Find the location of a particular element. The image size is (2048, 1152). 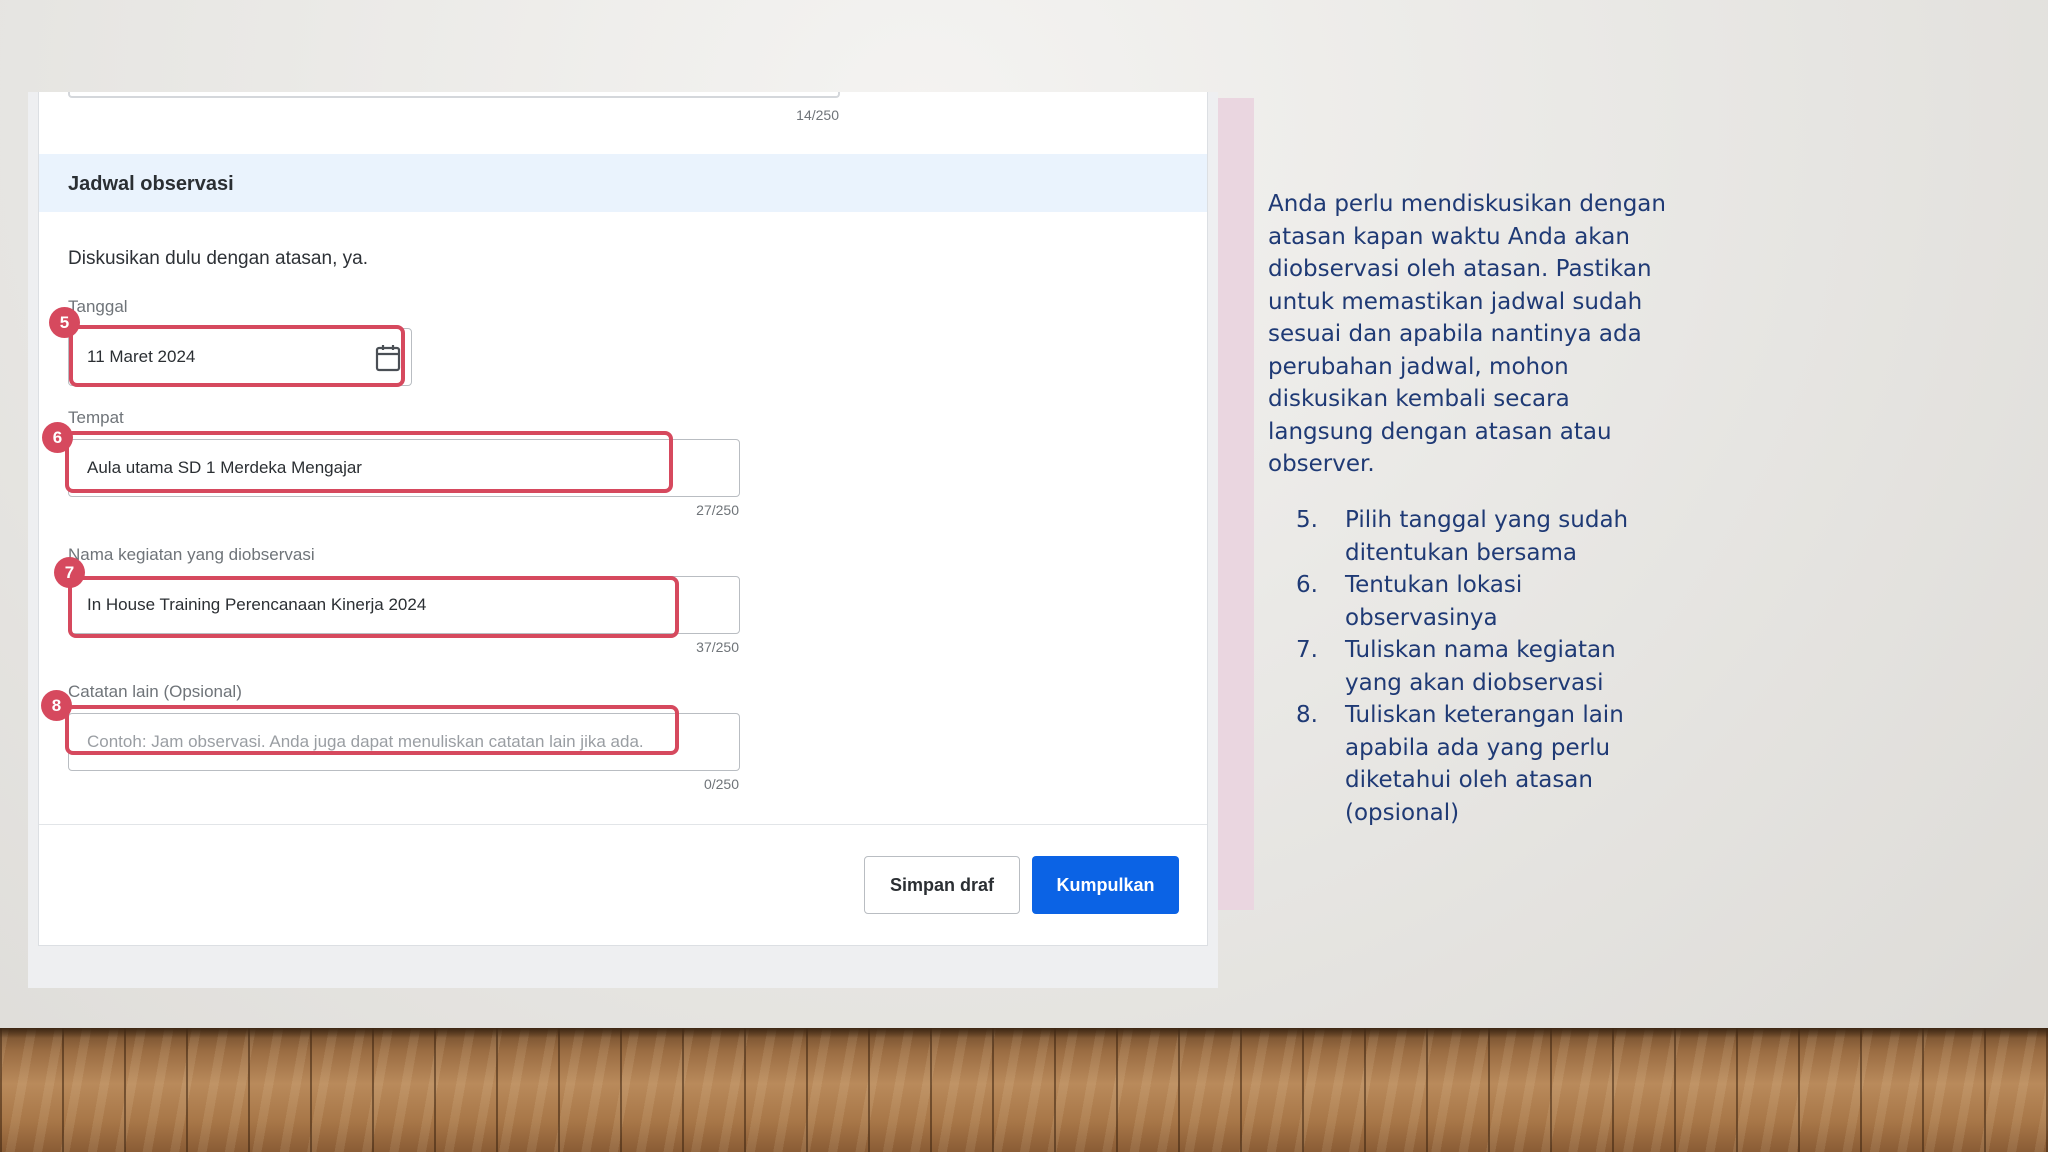

step-text: Tentukan lokasi observasinya is located at coordinates (1434, 601).